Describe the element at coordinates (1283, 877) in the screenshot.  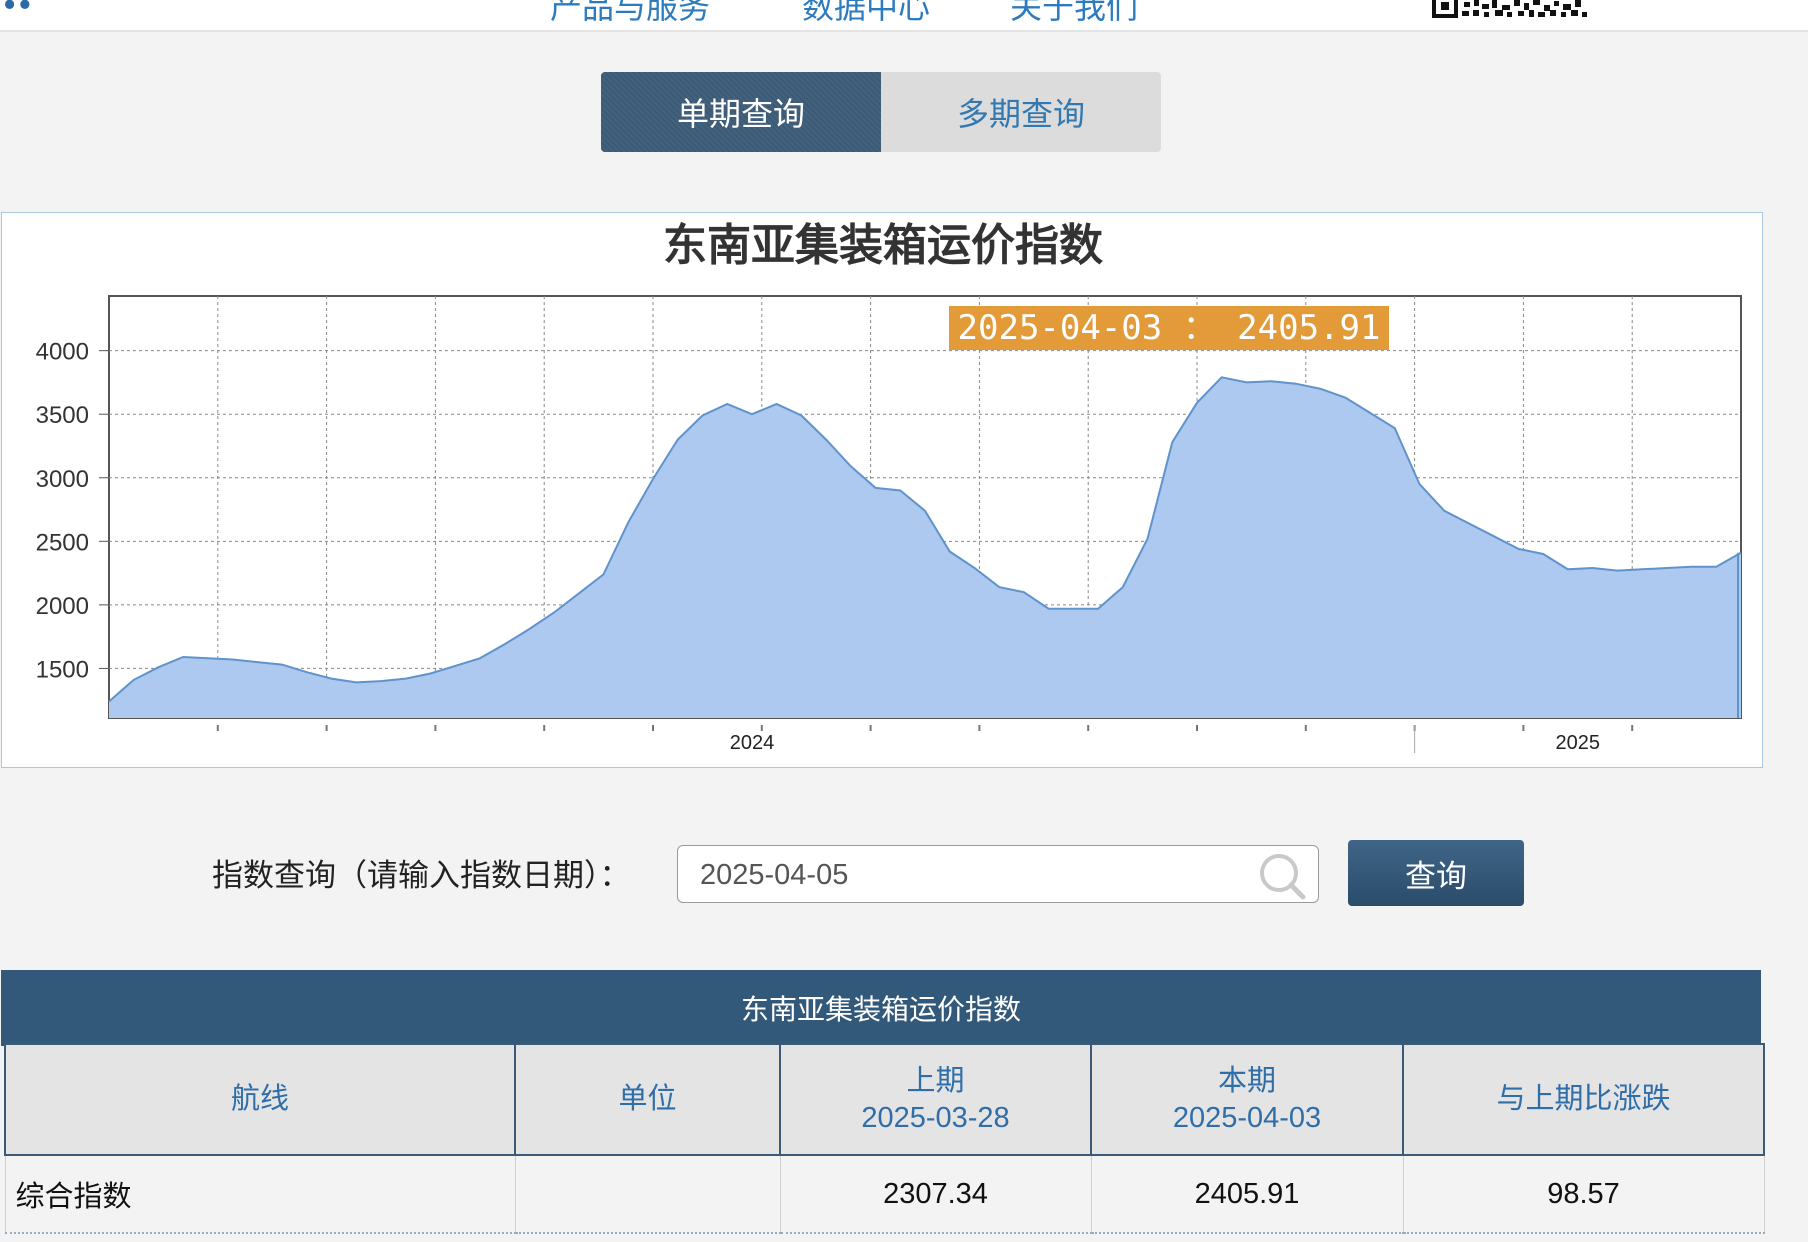
I see `search-icon` at that location.